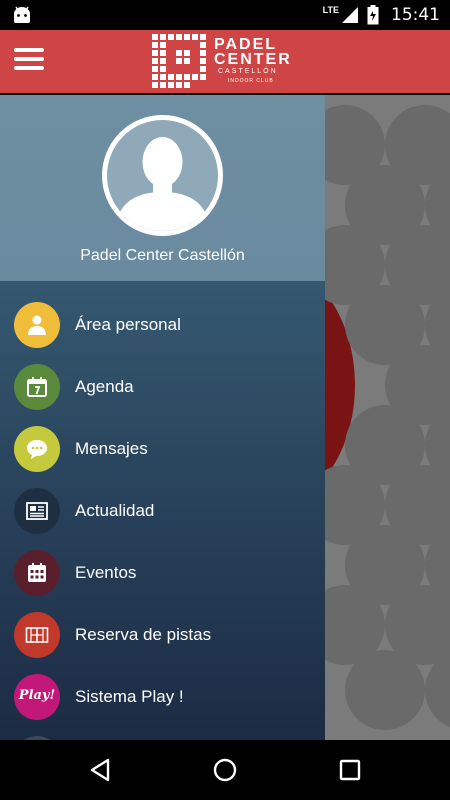 The width and height of the screenshot is (450, 800). I want to click on drawer-item-actualidad: Actualidad, so click(162, 511).